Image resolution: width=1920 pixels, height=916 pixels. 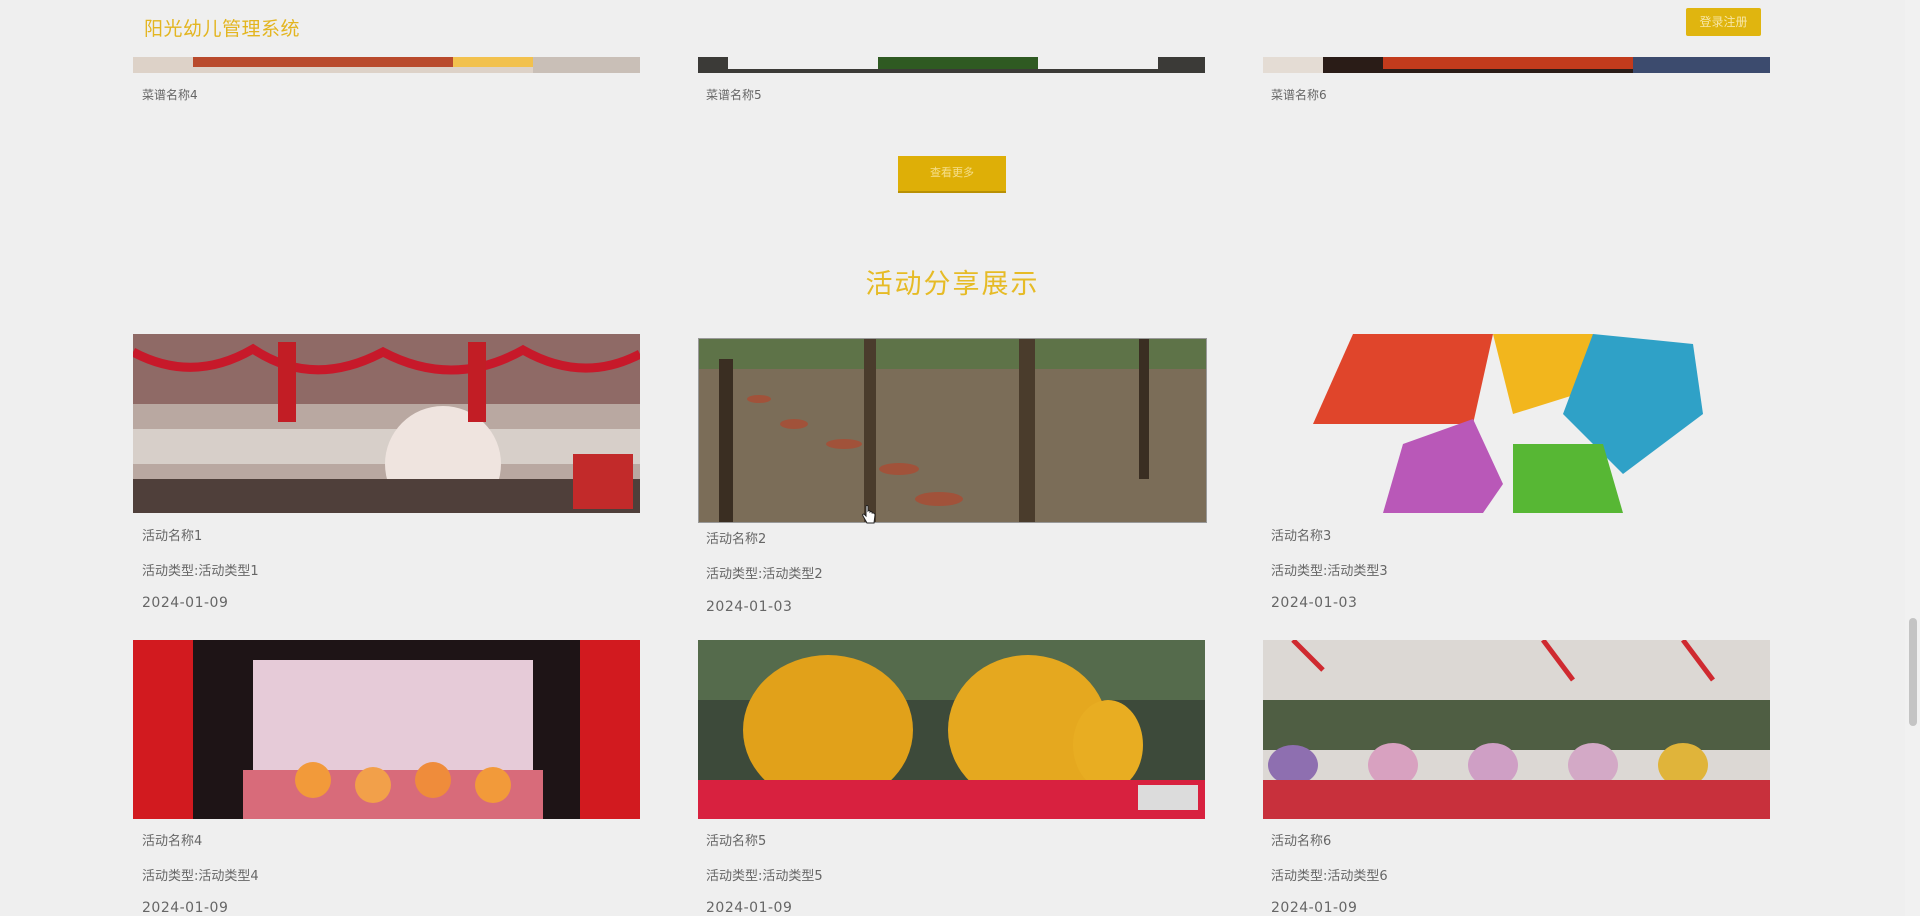 I want to click on activity-type: 活动类型:活动类型5, so click(x=764, y=876).